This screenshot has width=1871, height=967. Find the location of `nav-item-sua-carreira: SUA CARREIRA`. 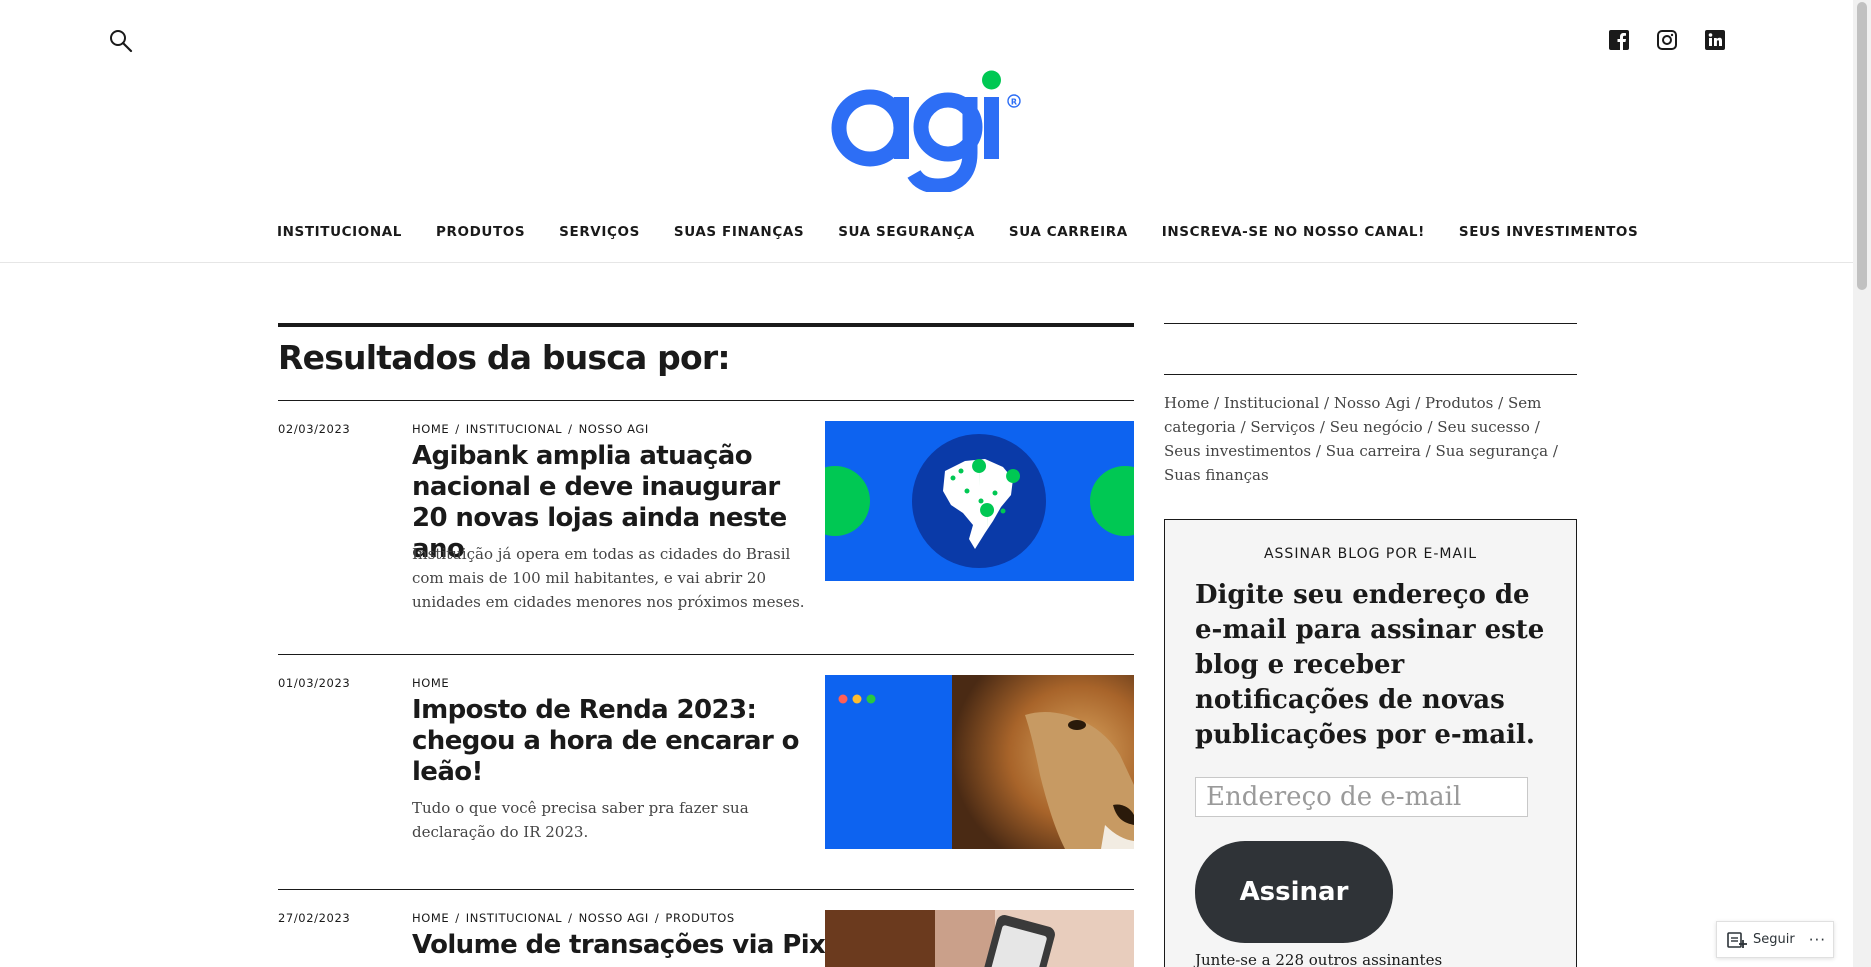

nav-item-sua-carreira: SUA CARREIRA is located at coordinates (1068, 232).